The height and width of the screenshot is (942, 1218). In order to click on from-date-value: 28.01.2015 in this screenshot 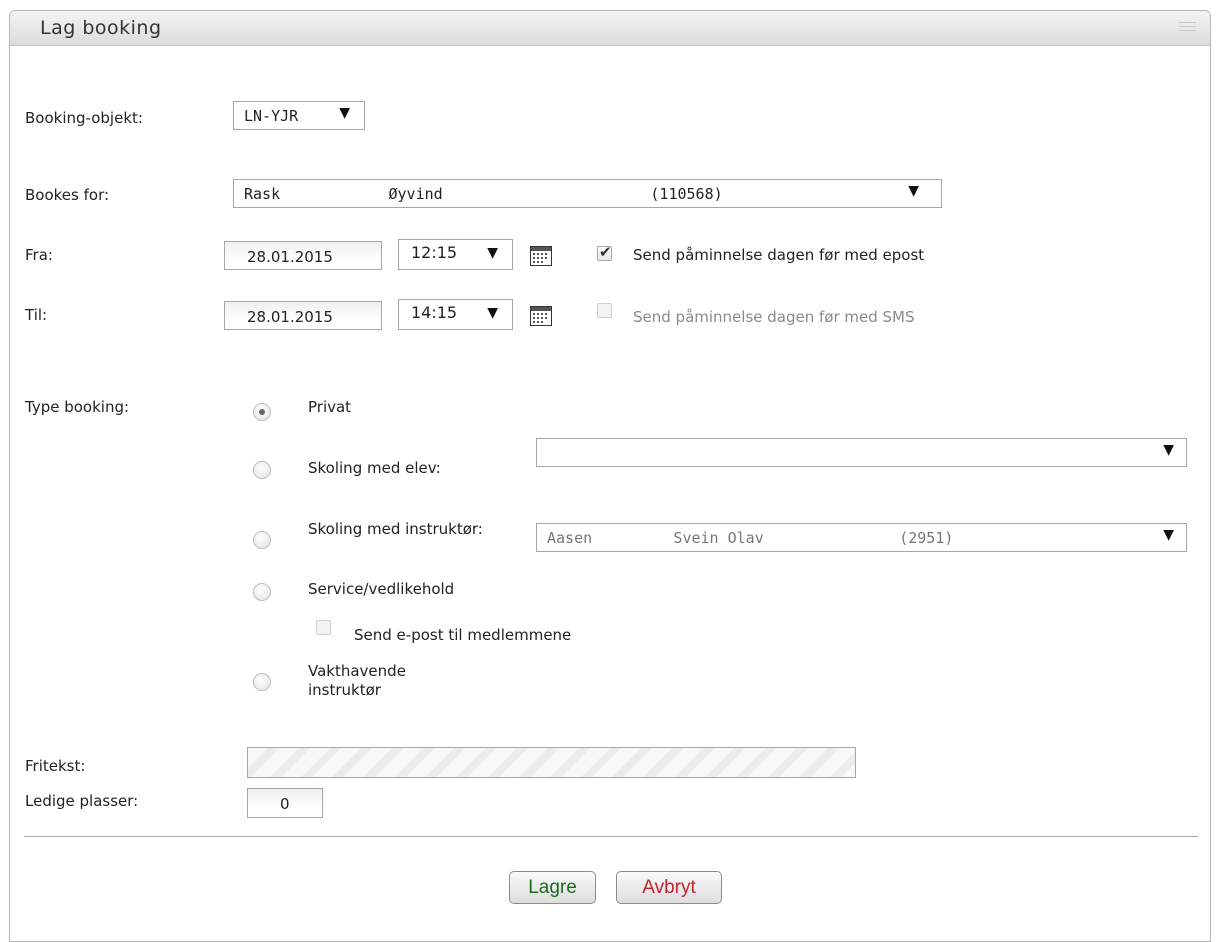, I will do `click(290, 257)`.